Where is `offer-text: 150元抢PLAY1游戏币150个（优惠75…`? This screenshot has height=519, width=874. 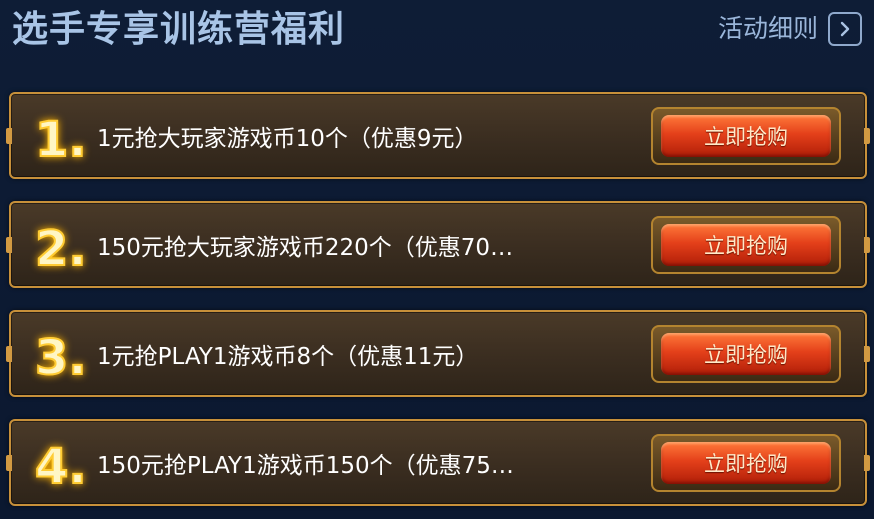
offer-text: 150元抢PLAY1游戏币150个（优惠75… is located at coordinates (305, 465).